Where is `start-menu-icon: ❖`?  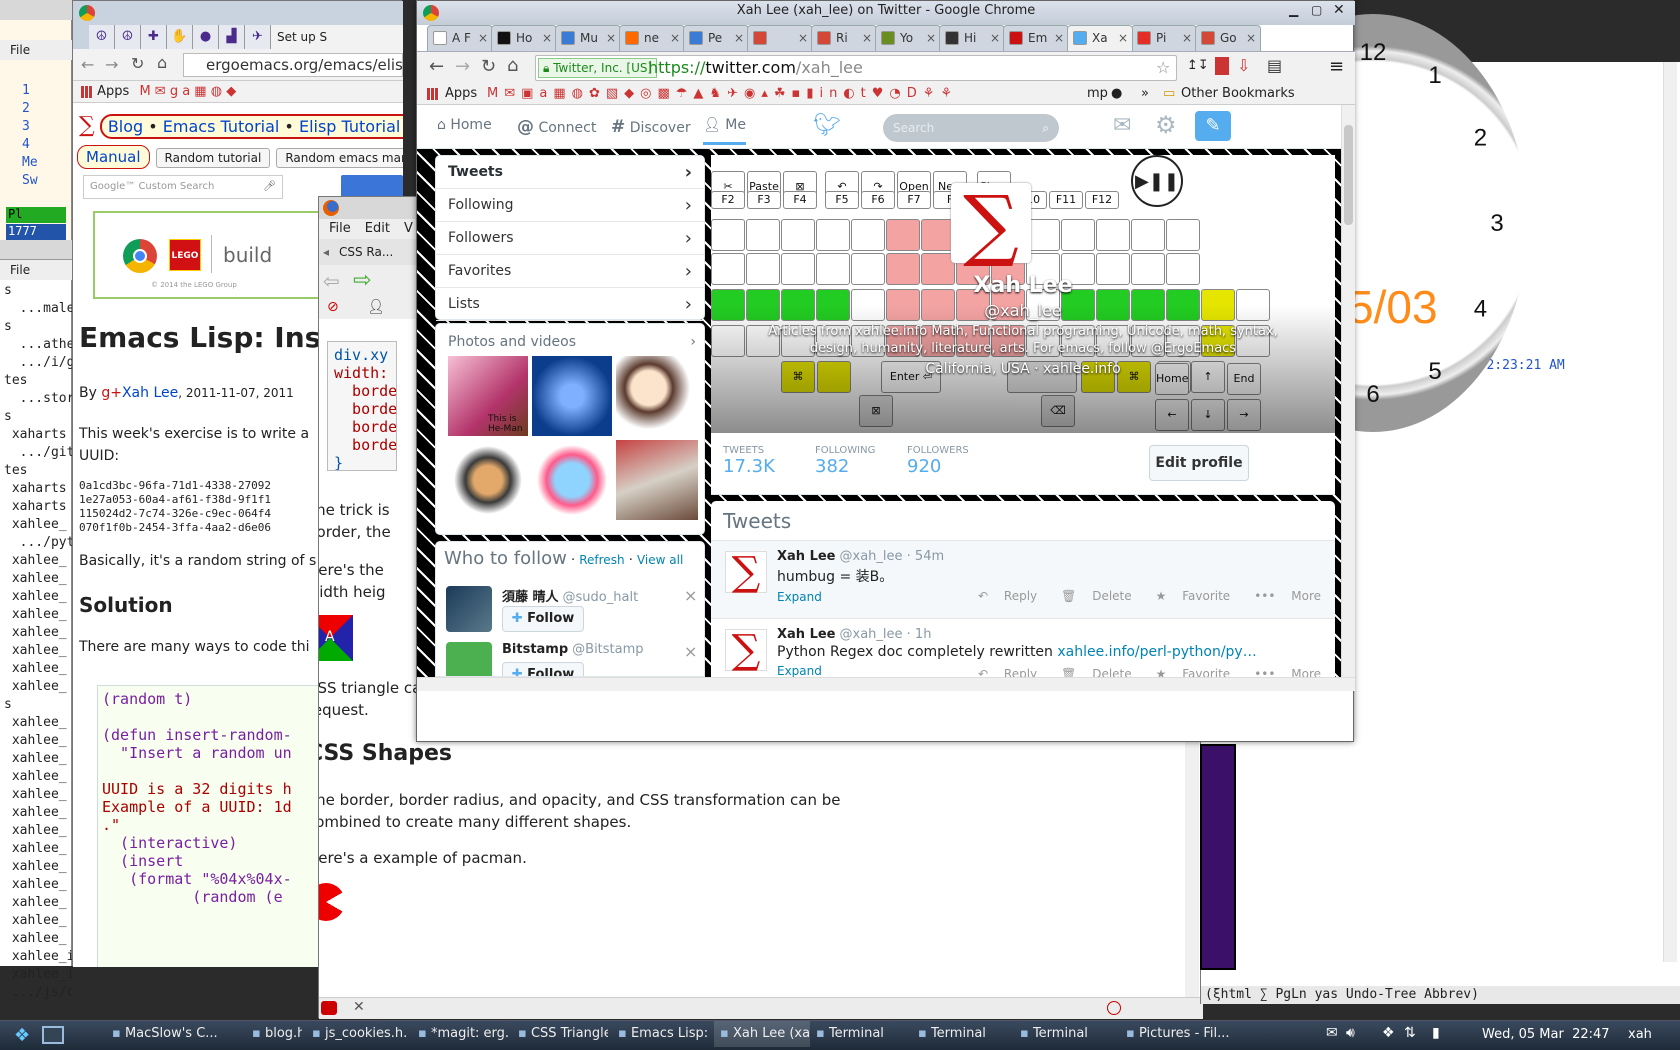 start-menu-icon: ❖ is located at coordinates (22, 1035).